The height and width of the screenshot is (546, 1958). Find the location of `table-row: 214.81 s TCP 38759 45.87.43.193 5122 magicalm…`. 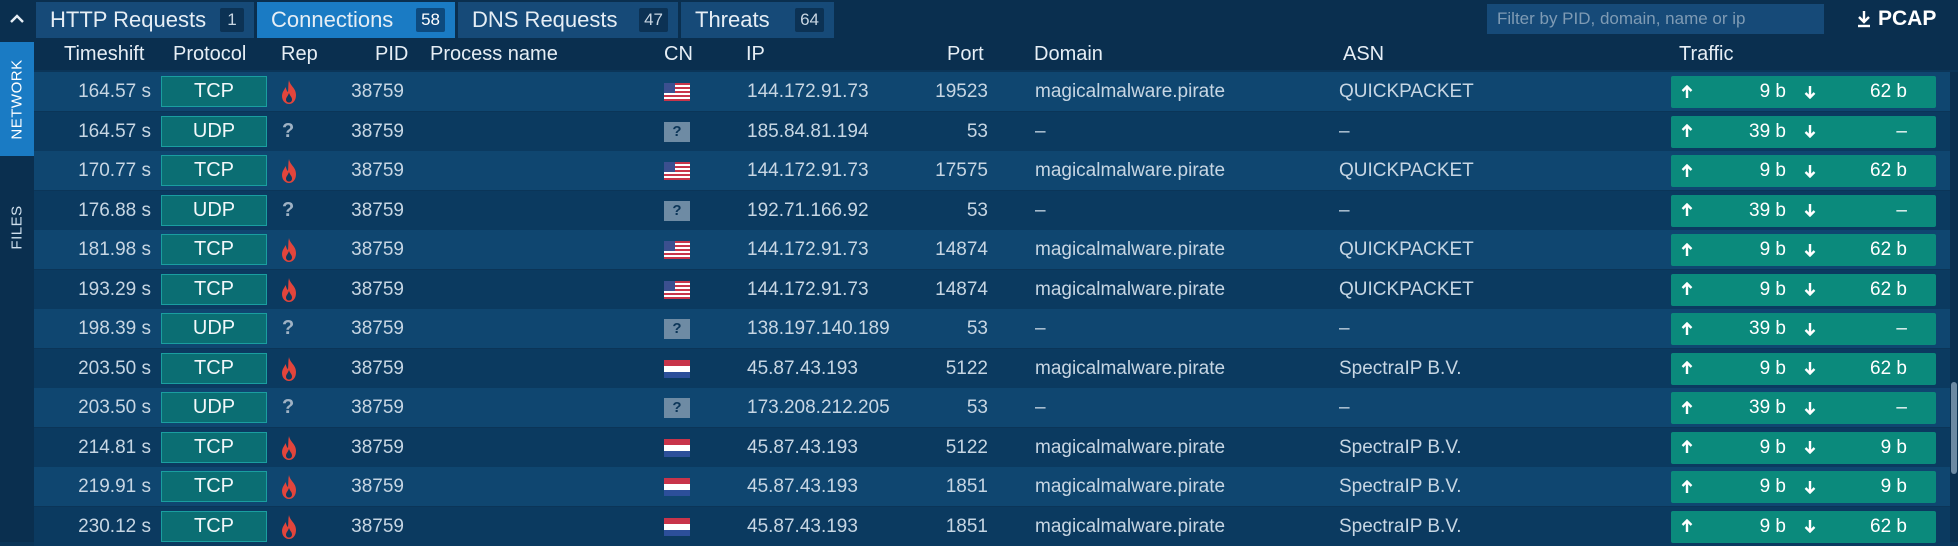

table-row: 214.81 s TCP 38759 45.87.43.193 5122 magicalm… is located at coordinates (992, 447).